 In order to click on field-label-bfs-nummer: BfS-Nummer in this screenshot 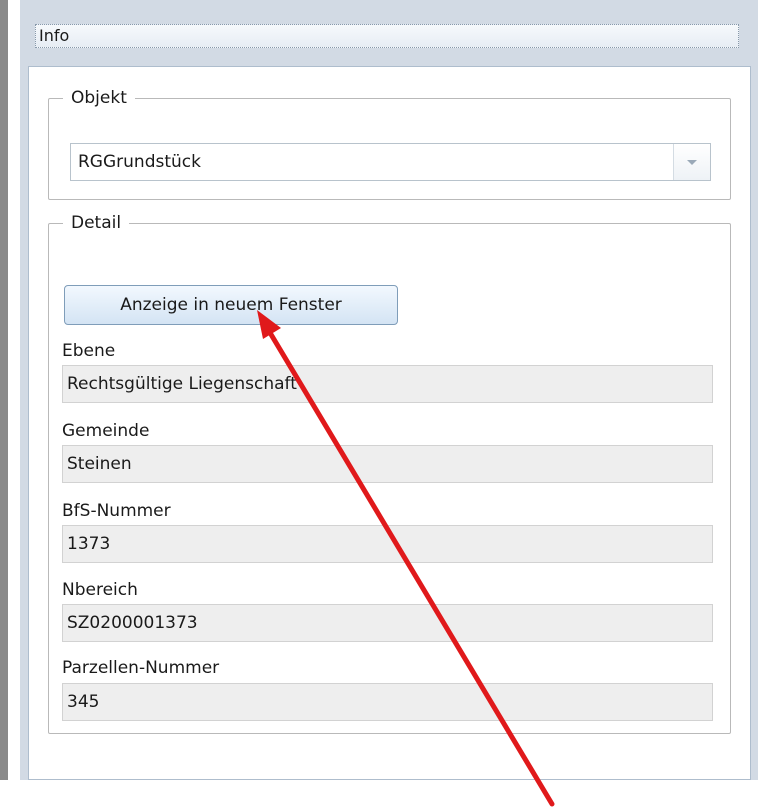, I will do `click(116, 511)`.